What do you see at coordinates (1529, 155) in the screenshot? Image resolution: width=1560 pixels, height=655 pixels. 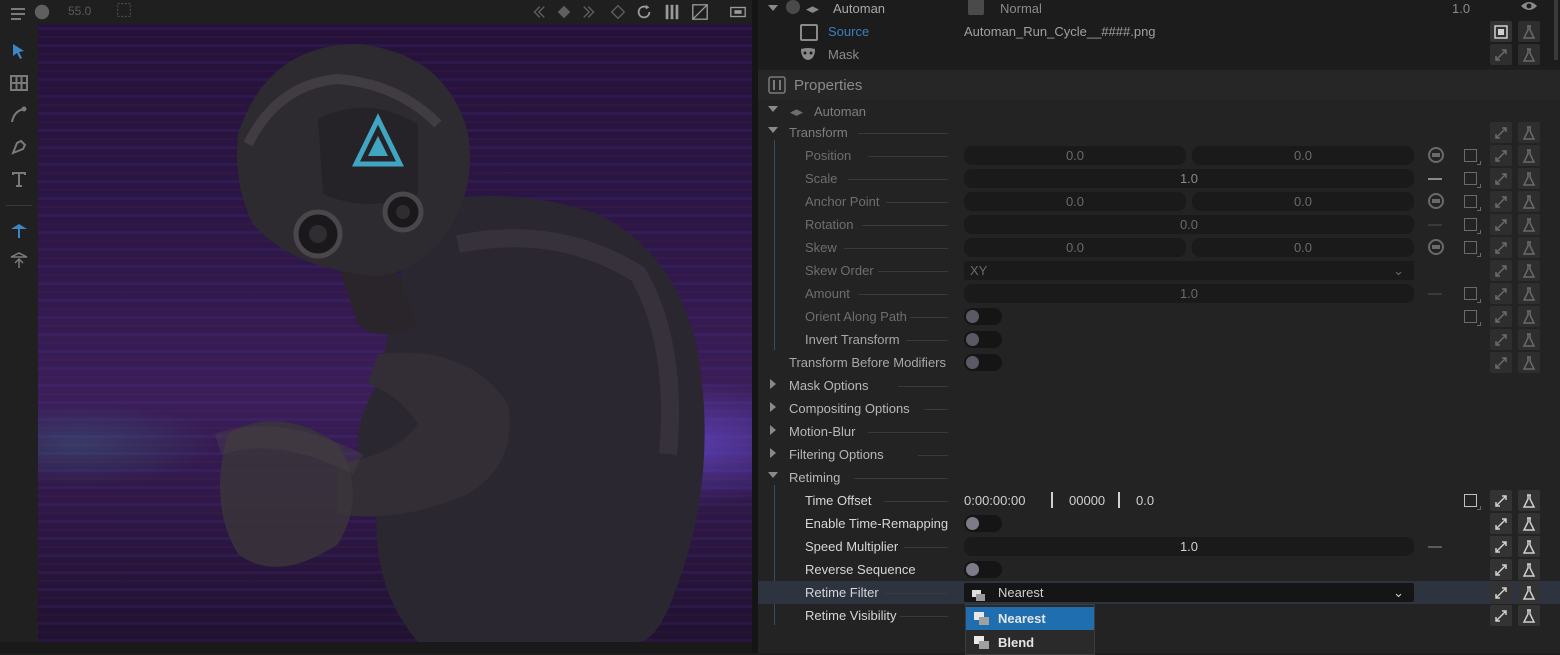 I see `position-flask-button` at bounding box center [1529, 155].